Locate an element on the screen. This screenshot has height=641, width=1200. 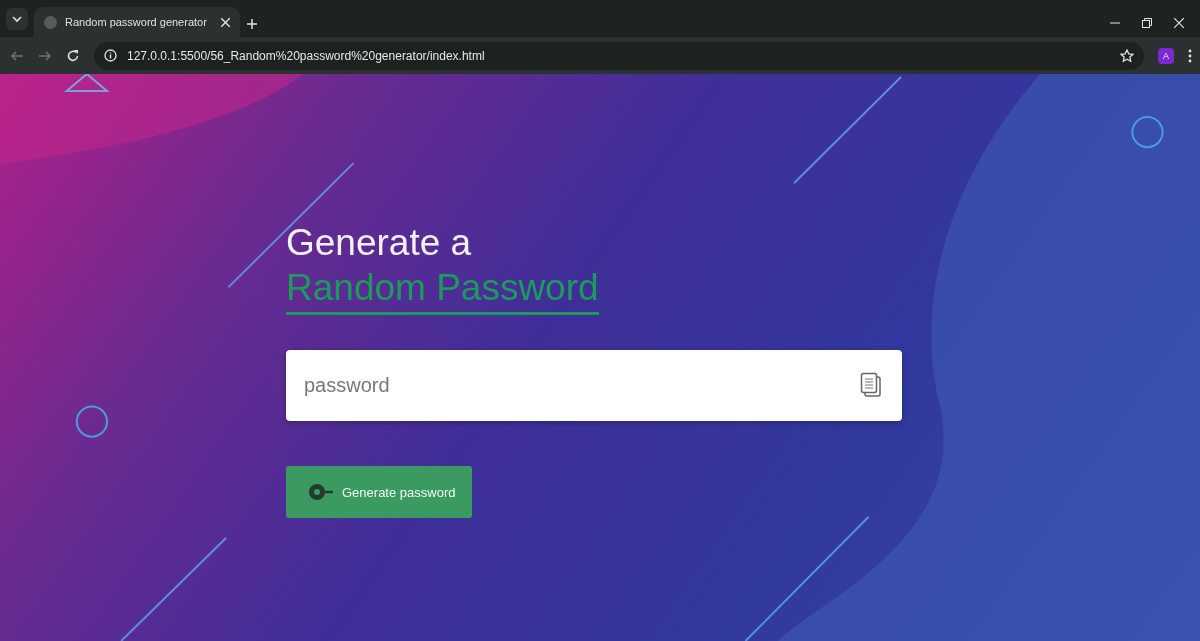
key-icon is located at coordinates (321, 492).